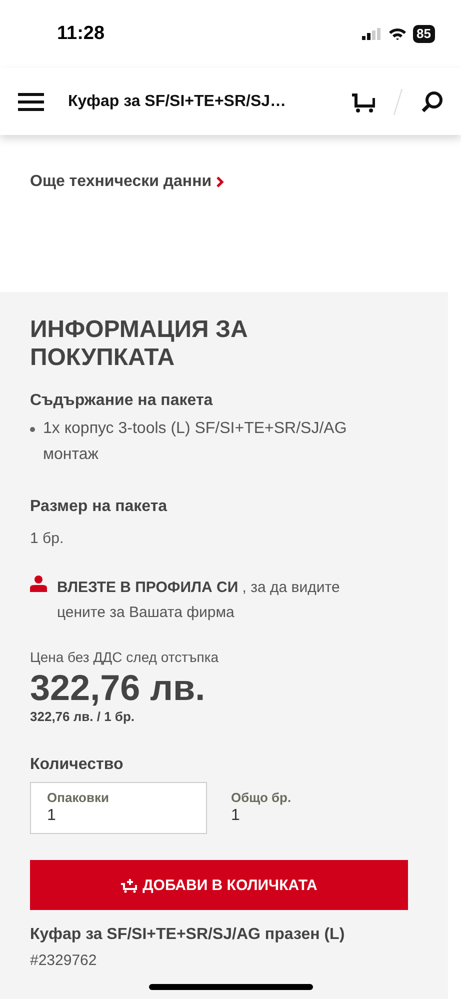 This screenshot has height=999, width=461. Describe the element at coordinates (219, 885) in the screenshot. I see `add-to-cart-button: ДОБАВИ В КОЛИЧКАТА` at that location.